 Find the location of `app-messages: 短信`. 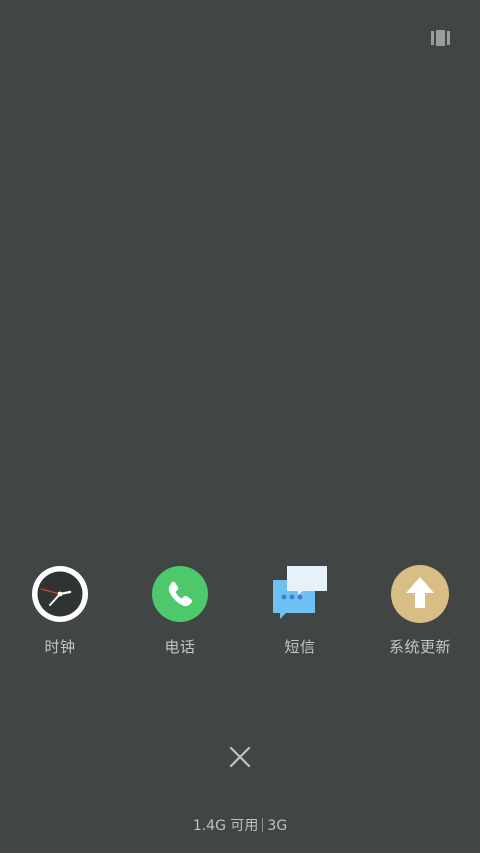

app-messages: 短信 is located at coordinates (300, 614).